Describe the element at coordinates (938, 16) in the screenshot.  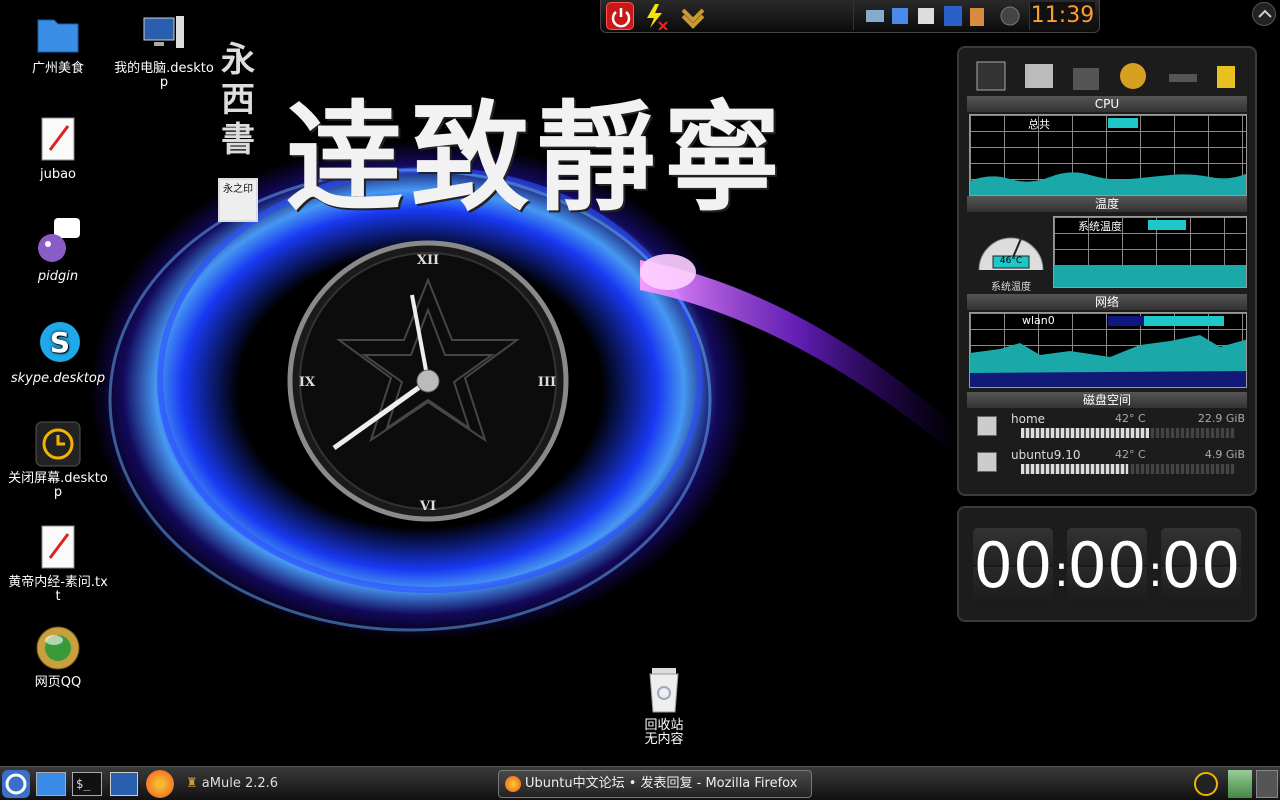
I see `tray-icons` at that location.